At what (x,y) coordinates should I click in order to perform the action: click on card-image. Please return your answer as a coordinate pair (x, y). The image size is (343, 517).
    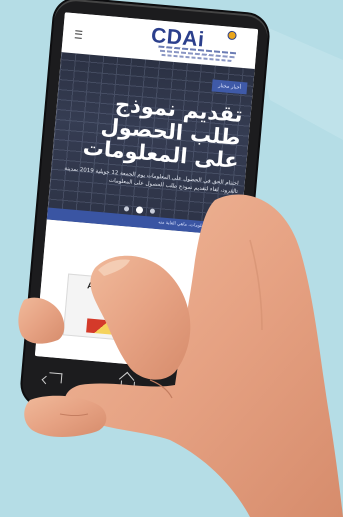
    Looking at the image, I should click on (117, 328).